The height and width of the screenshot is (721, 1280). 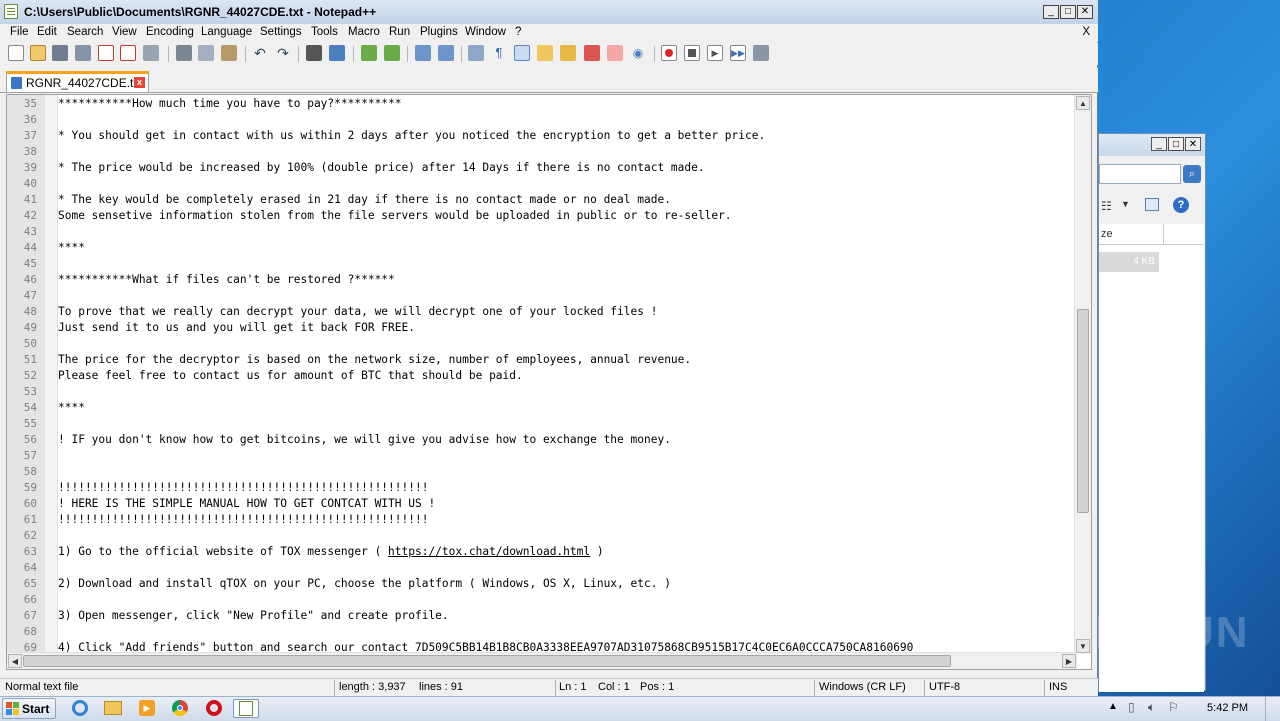 I want to click on redo-icon: ↷, so click(x=283, y=53).